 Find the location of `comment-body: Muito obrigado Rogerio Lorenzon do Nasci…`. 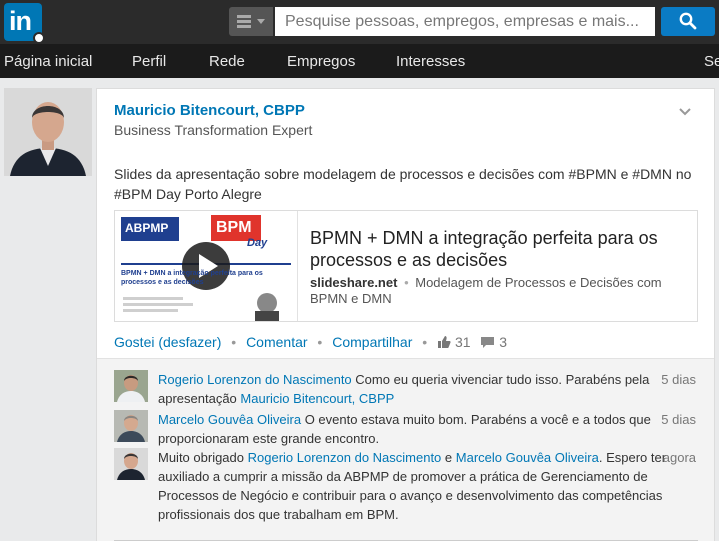

comment-body: Muito obrigado Rogerio Lorenzon do Nasci… is located at coordinates (428, 486).